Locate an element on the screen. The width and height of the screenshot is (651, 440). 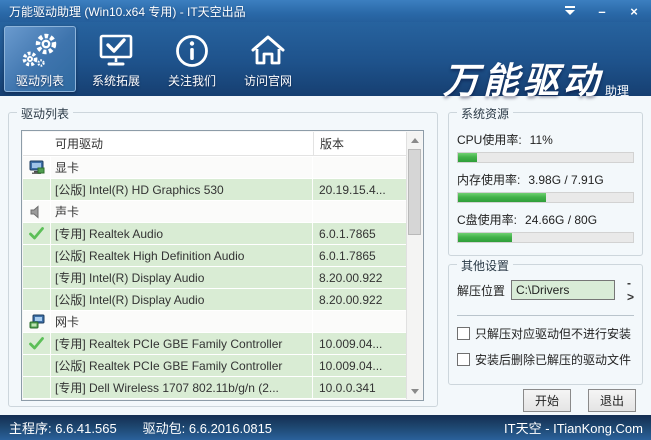
toolbar-item-system-expansion: 系统拓展 is located at coordinates (116, 59).